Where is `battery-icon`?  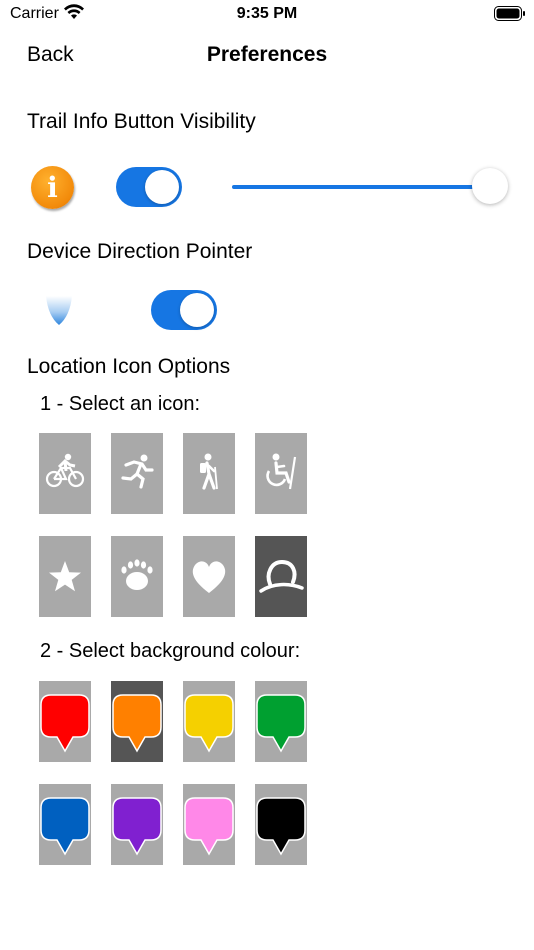 battery-icon is located at coordinates (509, 13).